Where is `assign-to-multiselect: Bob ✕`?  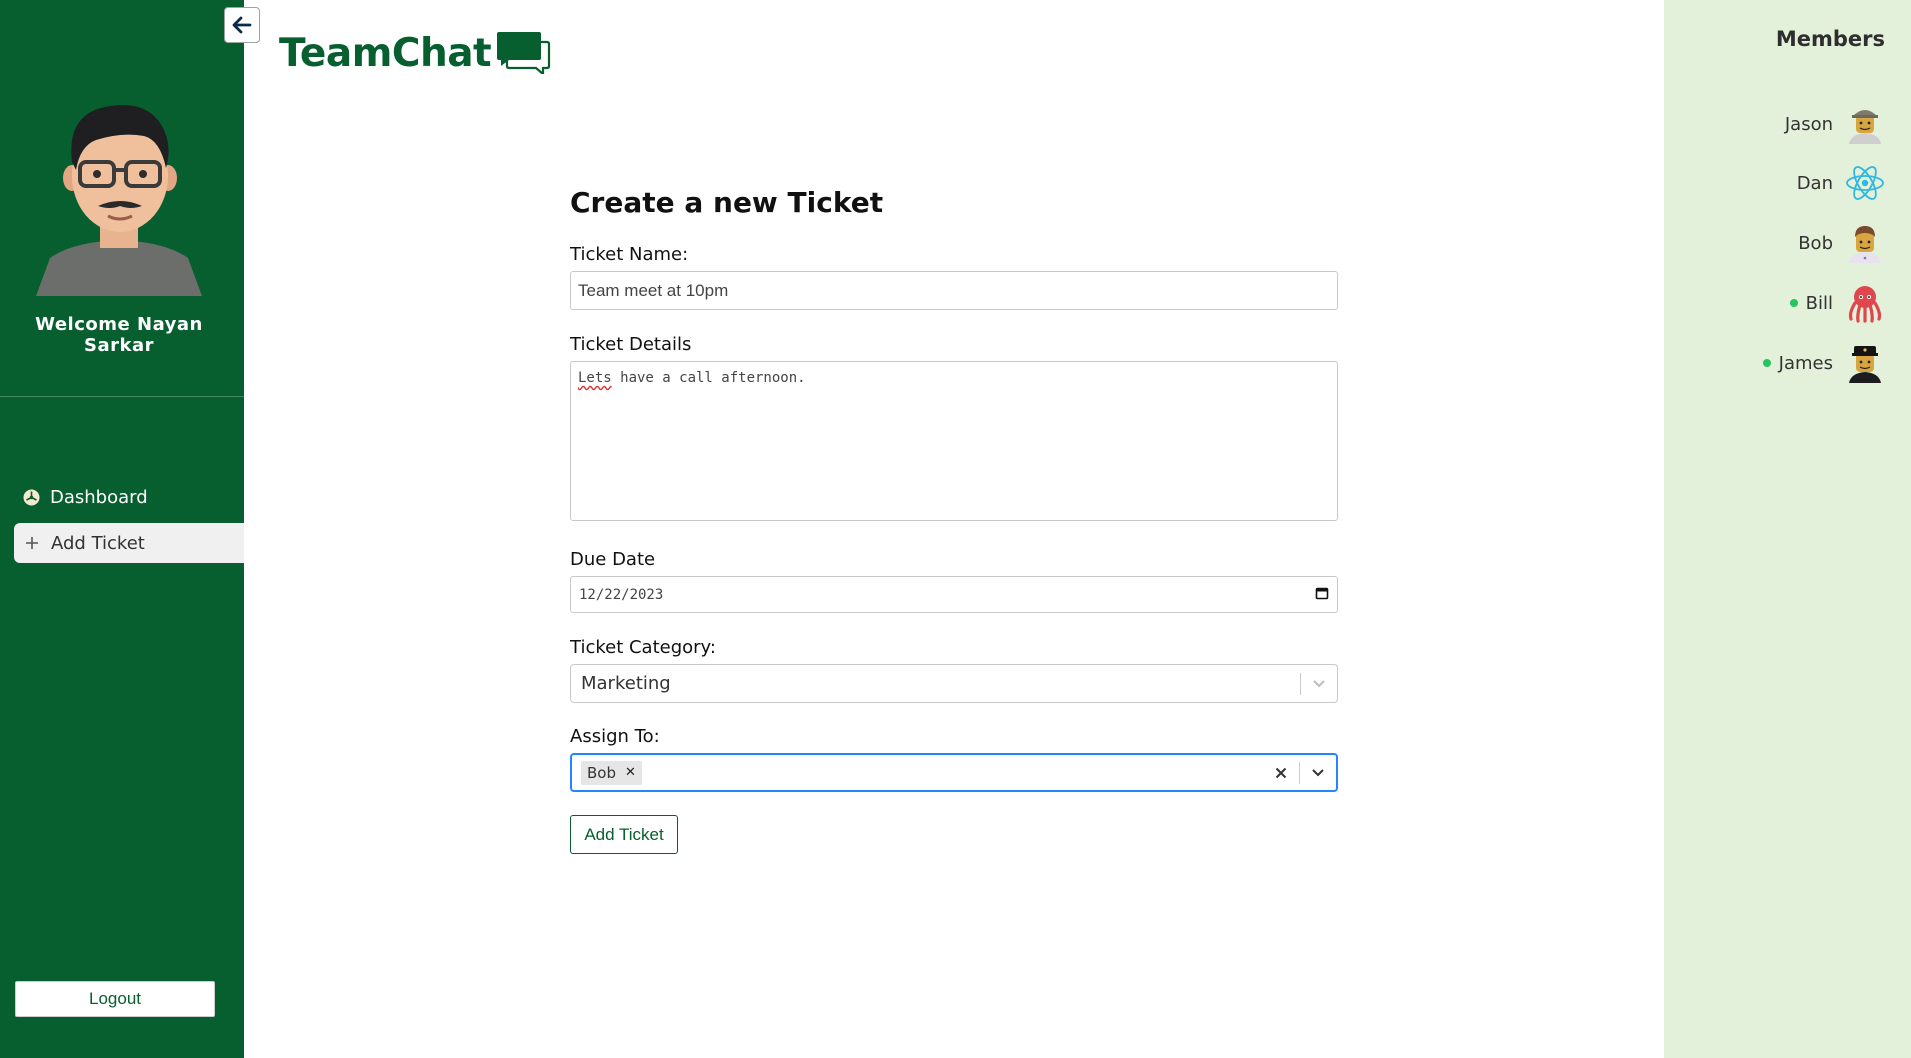 assign-to-multiselect: Bob ✕ is located at coordinates (954, 772).